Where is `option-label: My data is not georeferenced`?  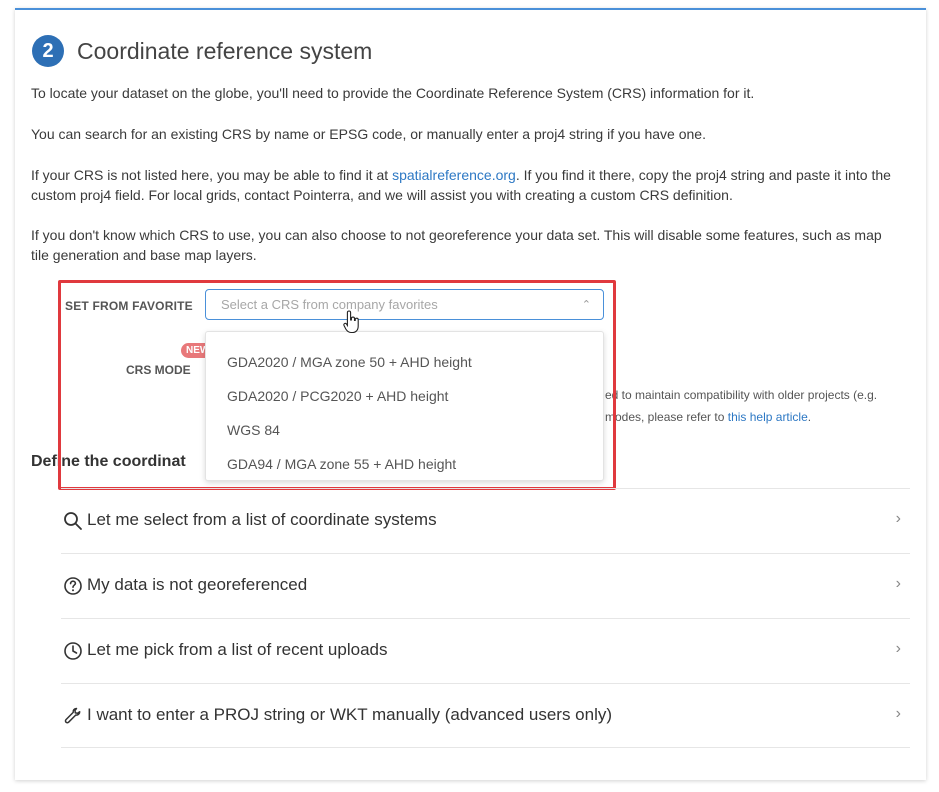 option-label: My data is not georeferenced is located at coordinates (197, 584).